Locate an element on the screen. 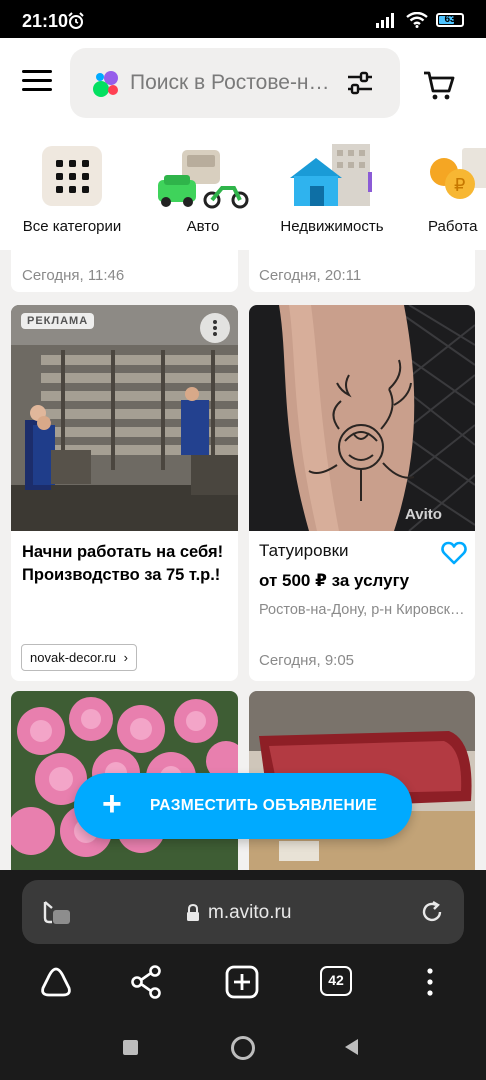  lock-icon is located at coordinates (193, 912).